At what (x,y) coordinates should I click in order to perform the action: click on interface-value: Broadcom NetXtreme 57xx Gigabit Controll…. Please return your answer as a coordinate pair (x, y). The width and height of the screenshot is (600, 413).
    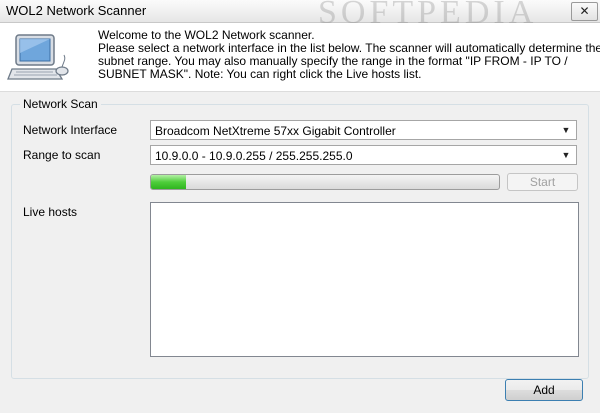
    Looking at the image, I should click on (275, 131).